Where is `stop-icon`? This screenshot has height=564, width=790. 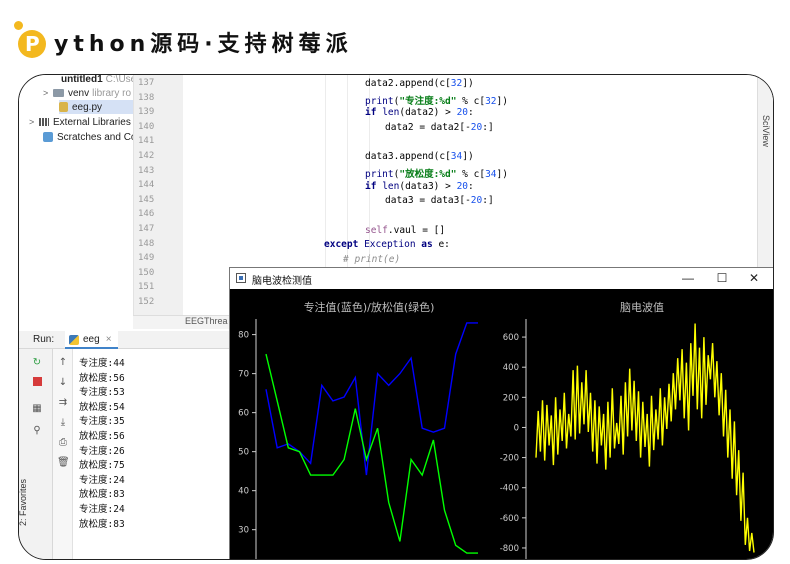
stop-icon is located at coordinates (37, 383).